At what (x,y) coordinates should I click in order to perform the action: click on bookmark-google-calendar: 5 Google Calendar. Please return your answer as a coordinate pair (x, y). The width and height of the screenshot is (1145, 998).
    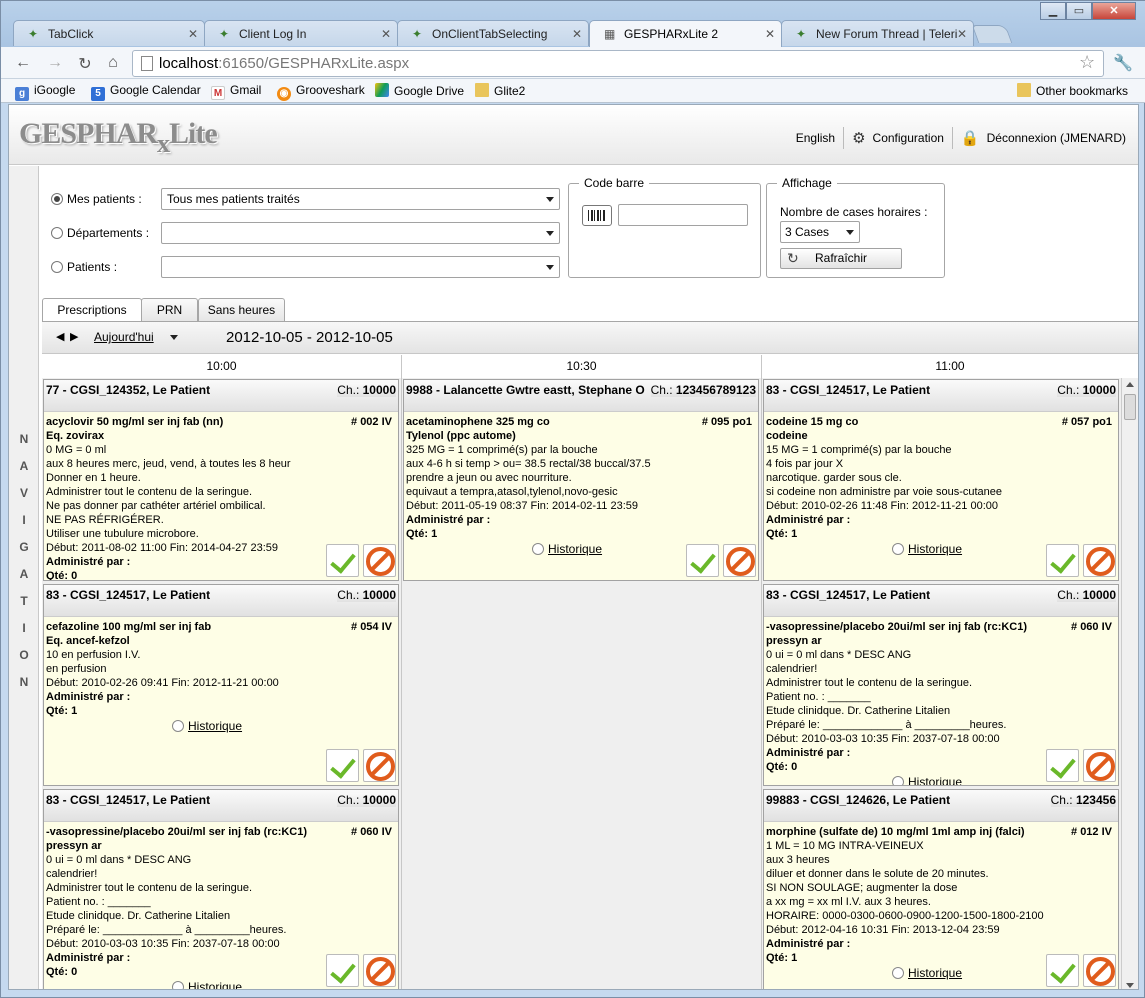
    Looking at the image, I should click on (146, 92).